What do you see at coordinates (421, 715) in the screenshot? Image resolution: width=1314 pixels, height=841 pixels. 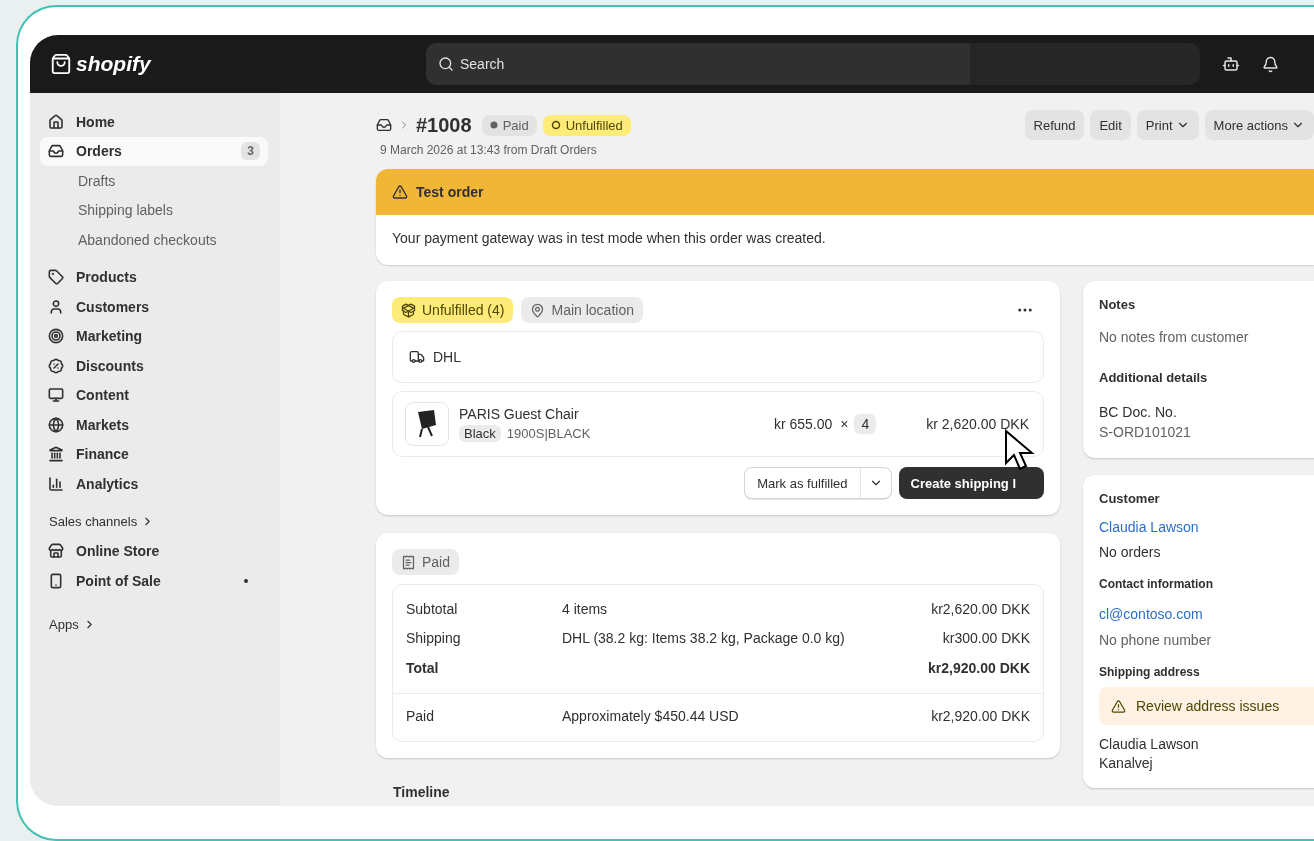 I see `row-label: Paid` at bounding box center [421, 715].